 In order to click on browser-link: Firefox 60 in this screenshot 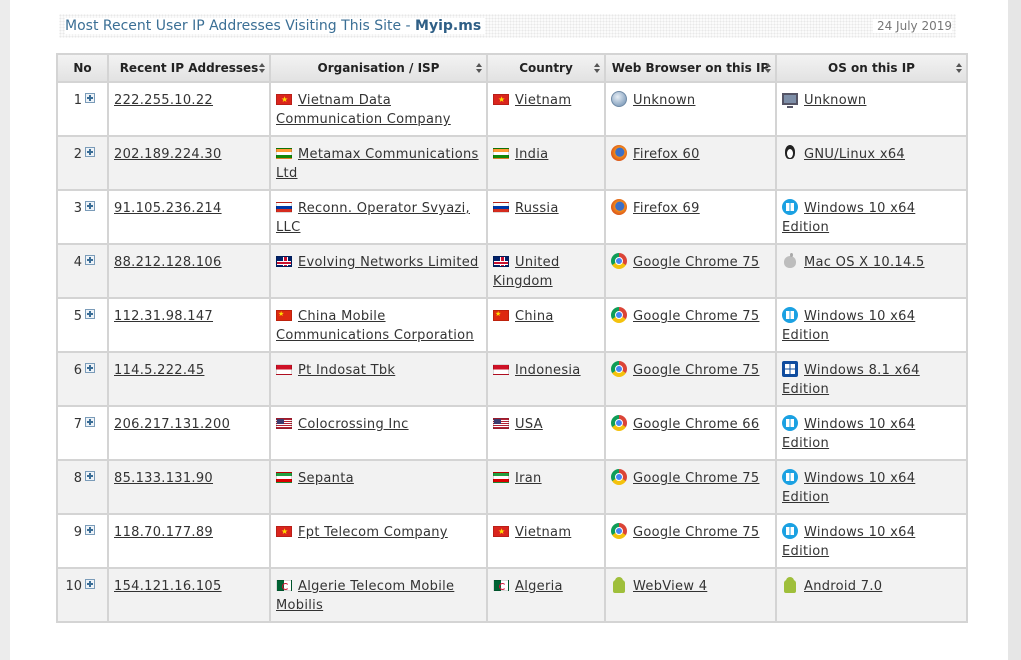, I will do `click(666, 154)`.